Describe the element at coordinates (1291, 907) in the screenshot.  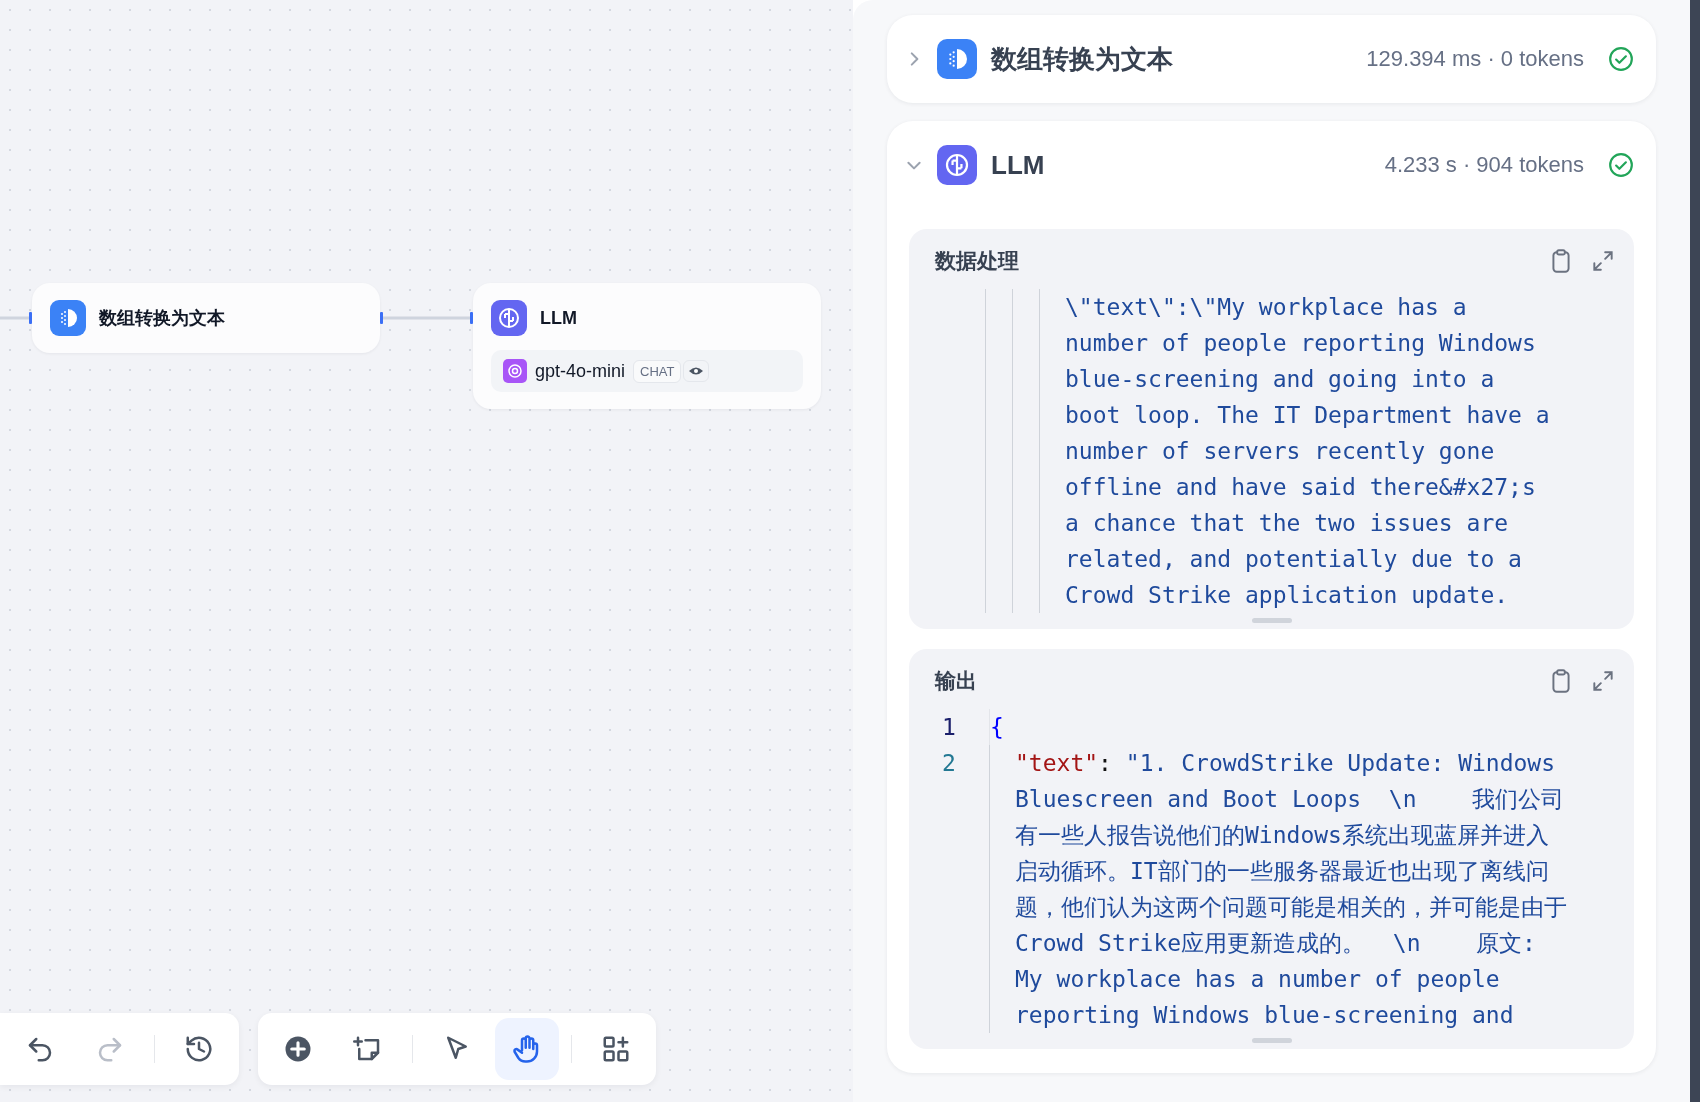
I see `code-text: 题，他们认为这两个问题可能是相关的，并可能是由于` at that location.